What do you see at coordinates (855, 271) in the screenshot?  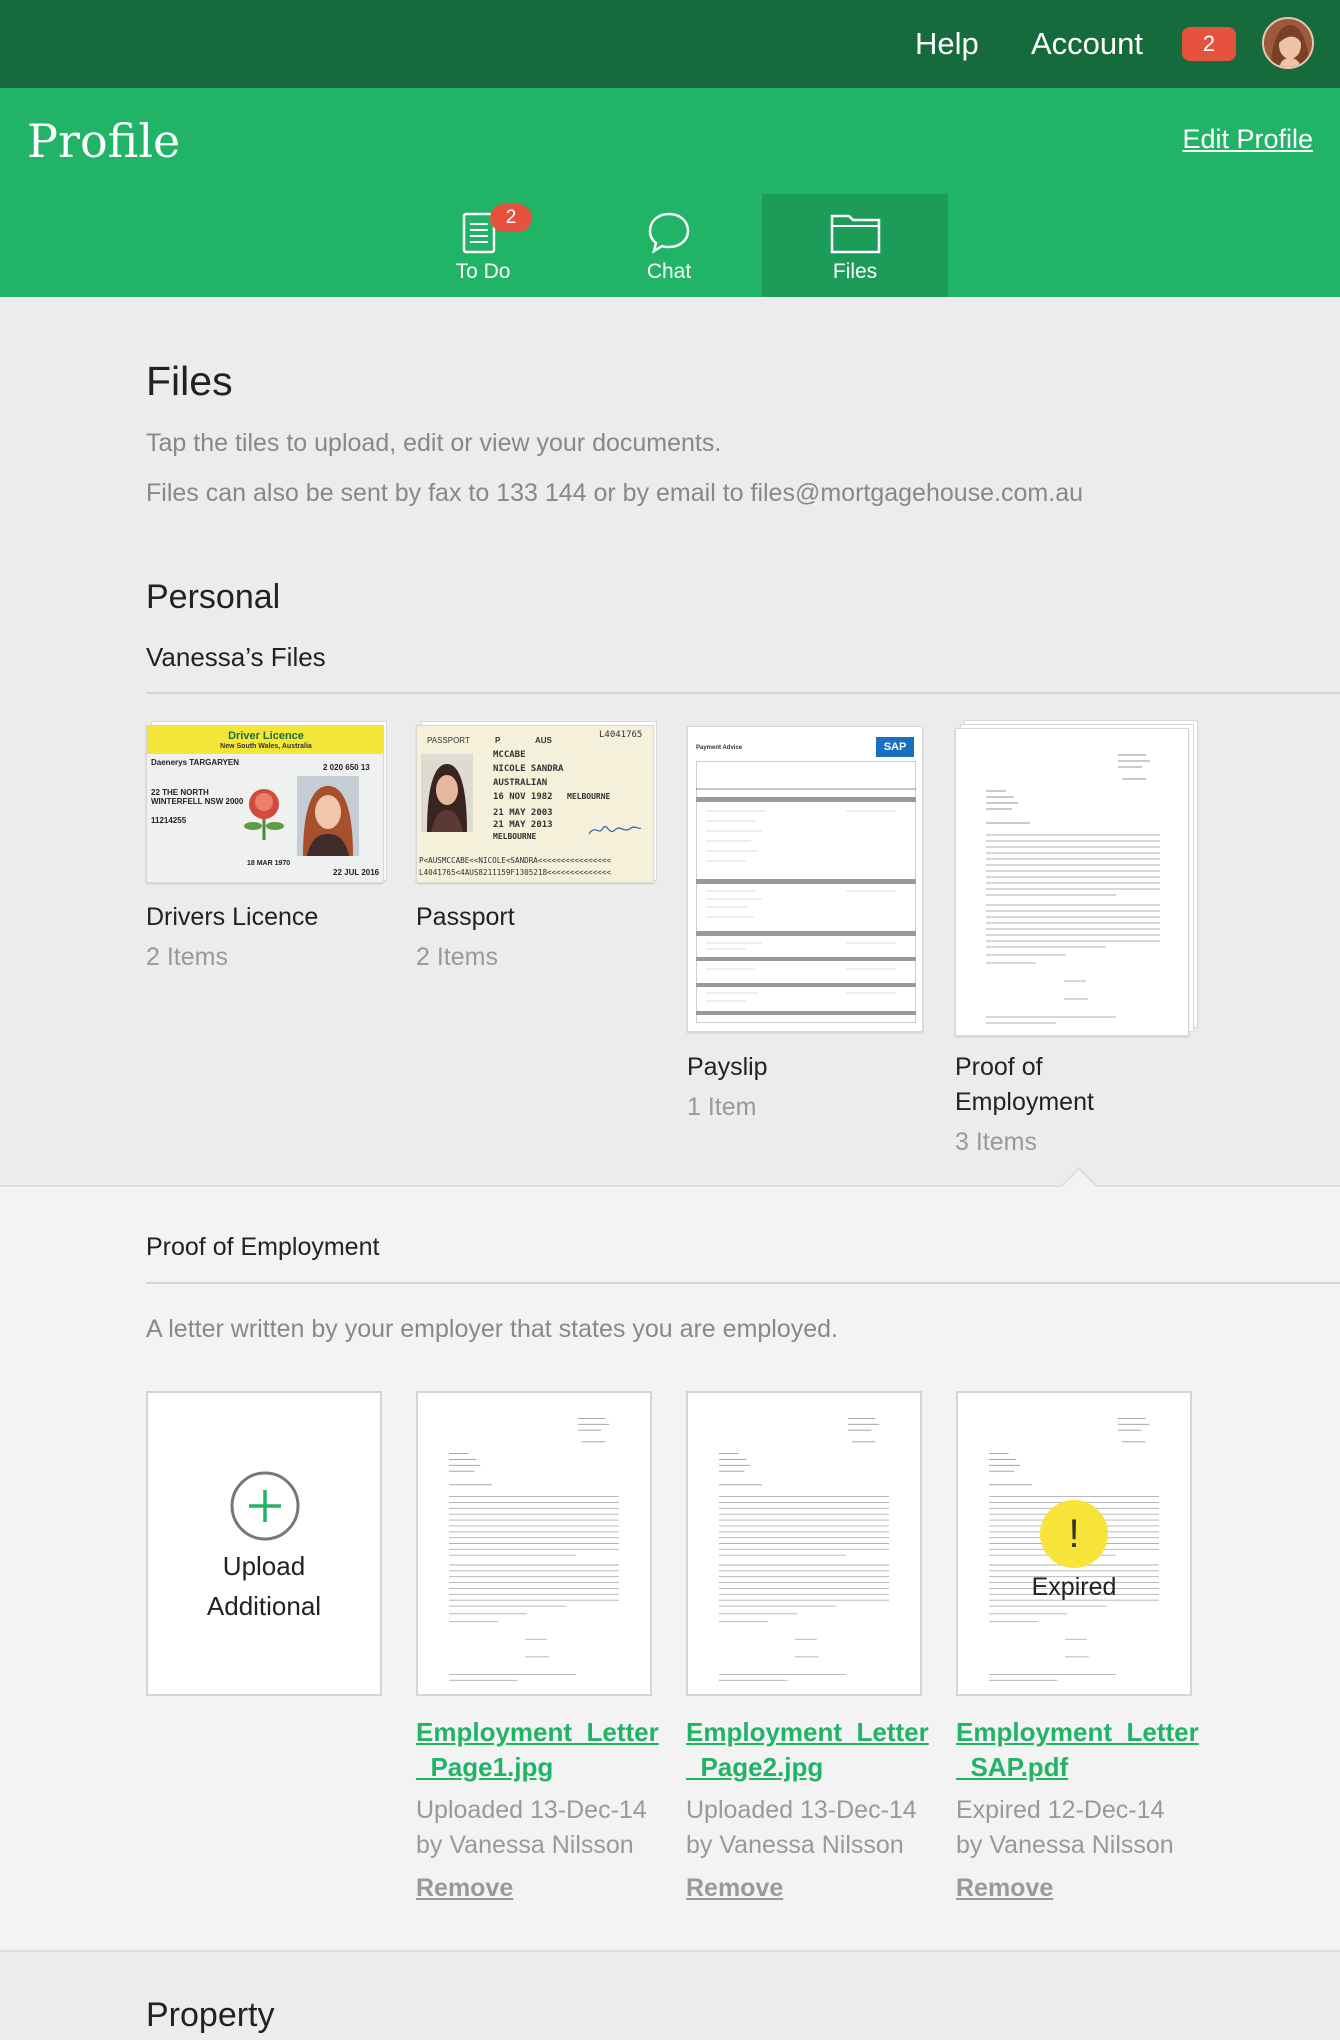 I see `tab-files-label: Files` at bounding box center [855, 271].